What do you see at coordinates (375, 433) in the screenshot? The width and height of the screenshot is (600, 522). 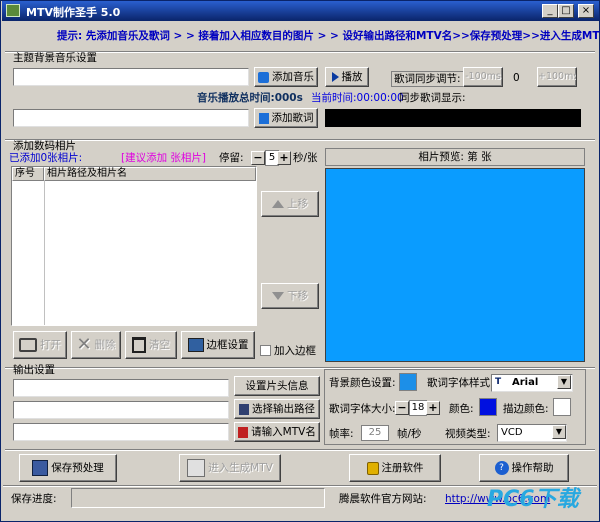 I see `fps-value: 25` at bounding box center [375, 433].